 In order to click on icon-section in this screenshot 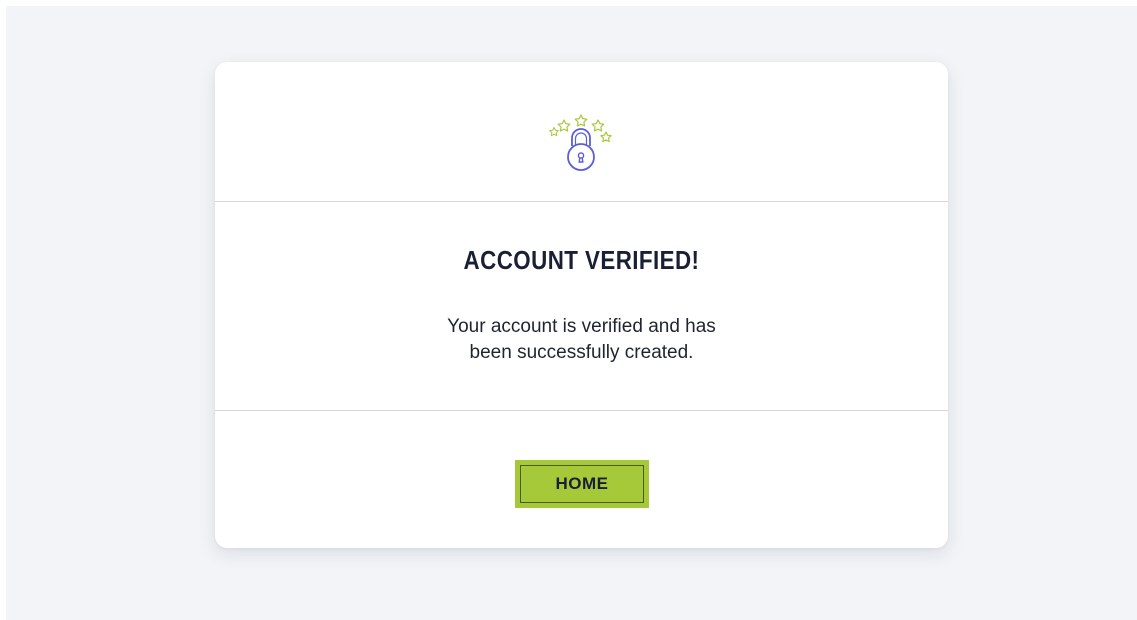, I will do `click(581, 131)`.